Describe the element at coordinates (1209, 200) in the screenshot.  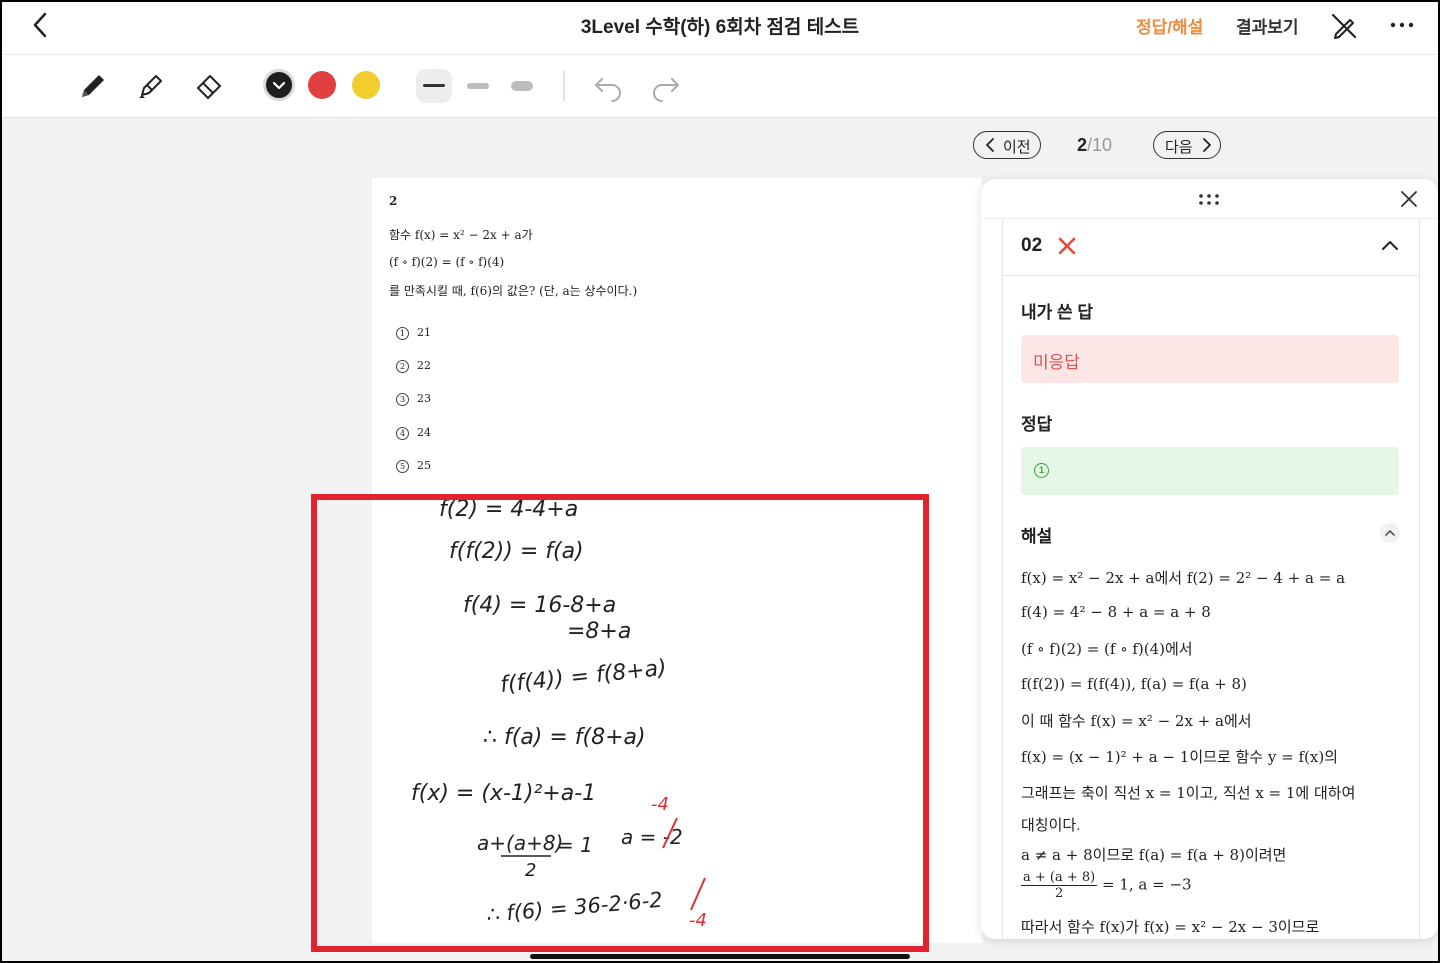
I see `drag-handle-icon` at that location.